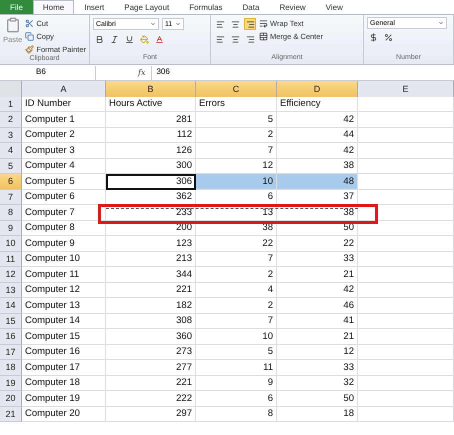 This screenshot has width=454, height=435. Describe the element at coordinates (11, 228) in the screenshot. I see `row-header: 9` at that location.